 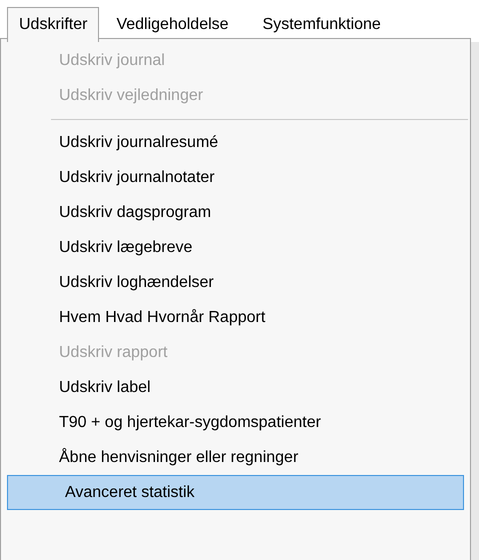 What do you see at coordinates (235, 422) in the screenshot?
I see `menu-item: T90 + og hjertekar-sygdomspatienter` at bounding box center [235, 422].